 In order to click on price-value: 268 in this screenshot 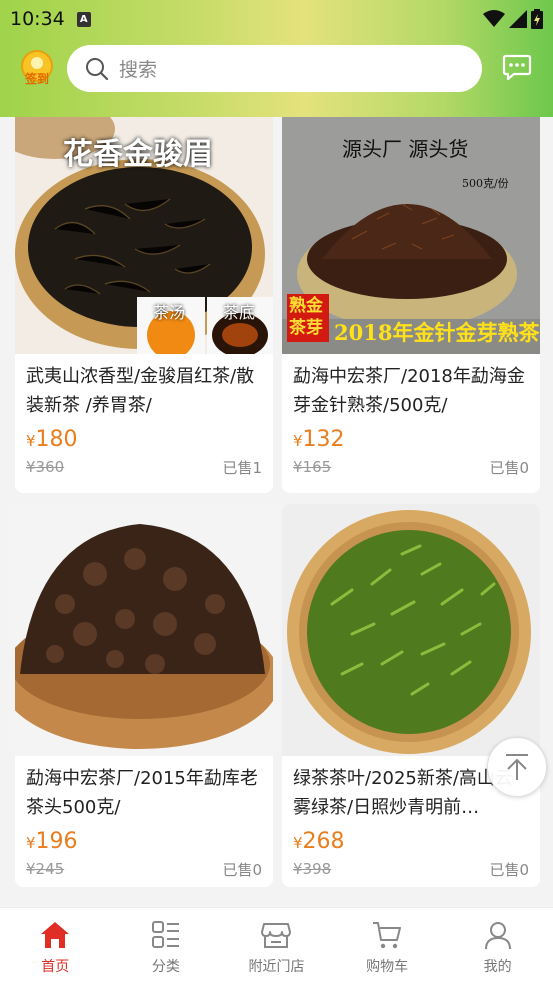, I will do `click(323, 841)`.